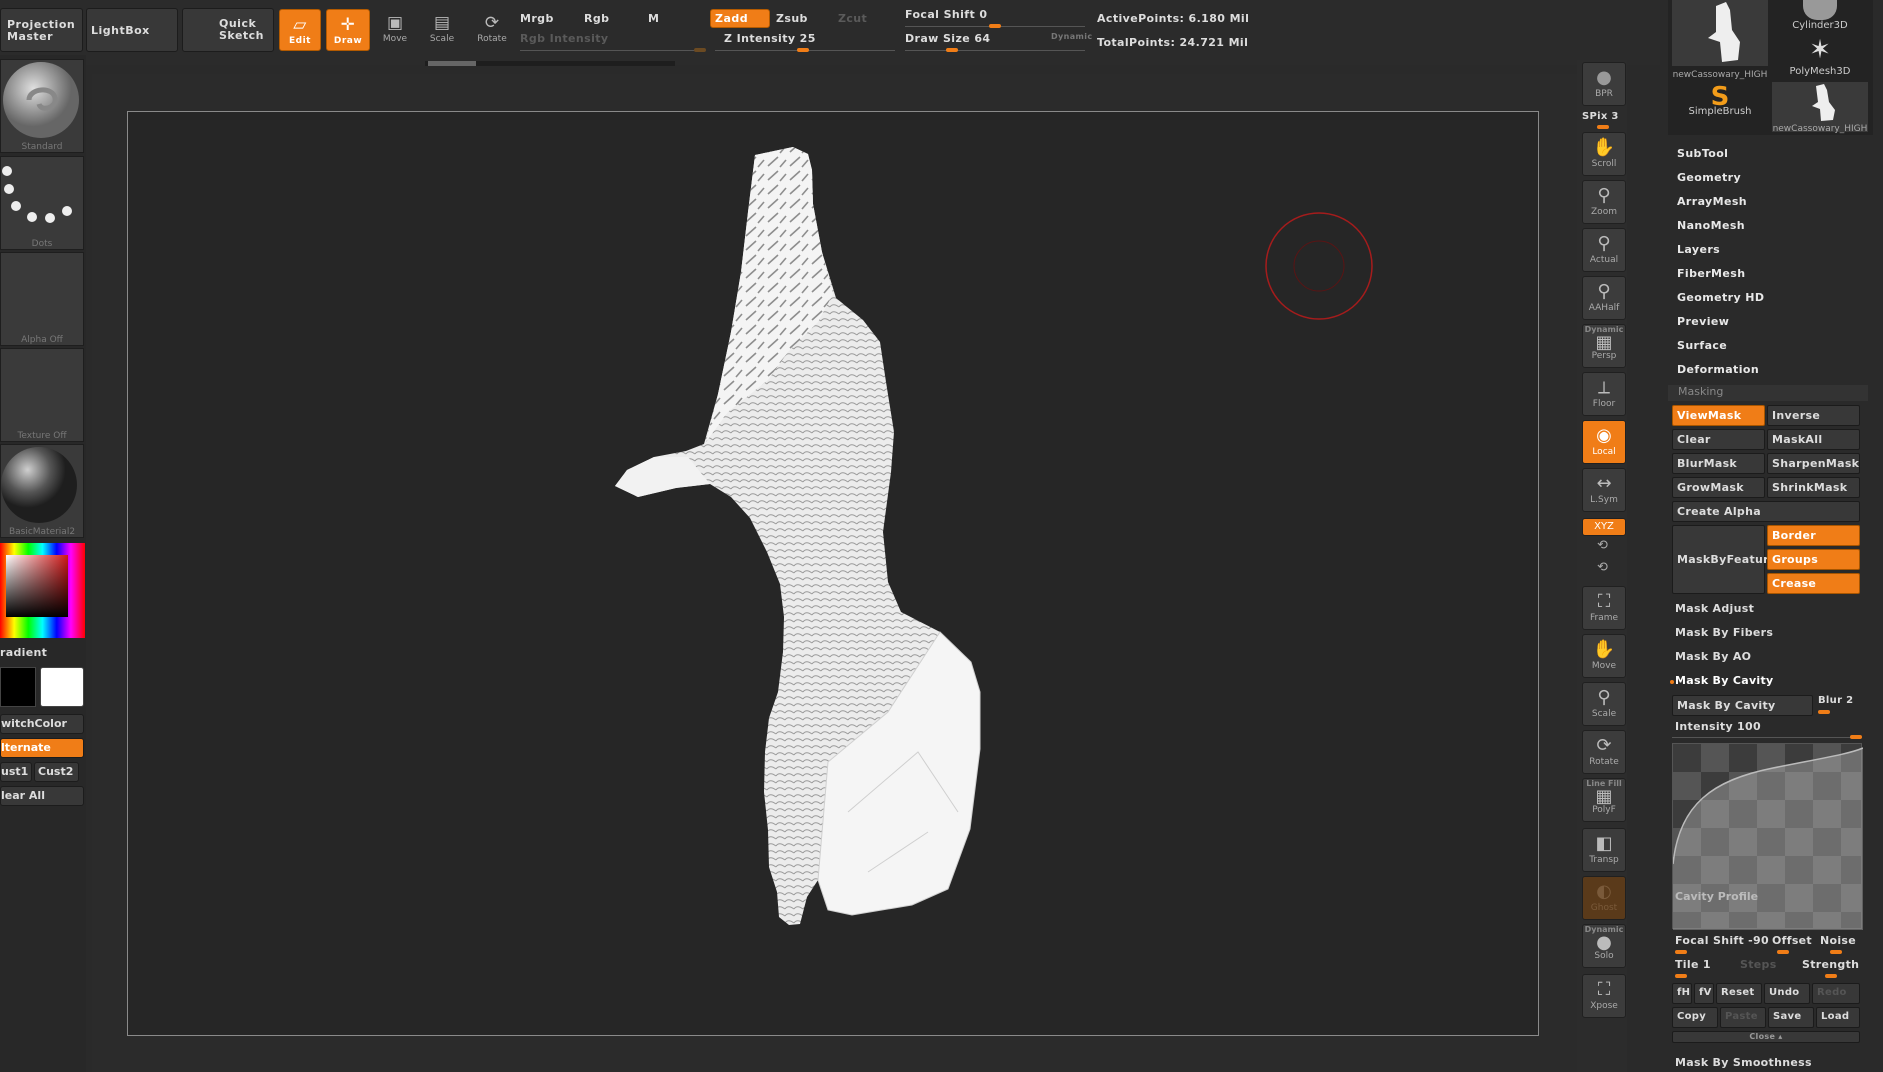  Describe the element at coordinates (1695, 1017) in the screenshot. I see `copy-button: Copy` at that location.